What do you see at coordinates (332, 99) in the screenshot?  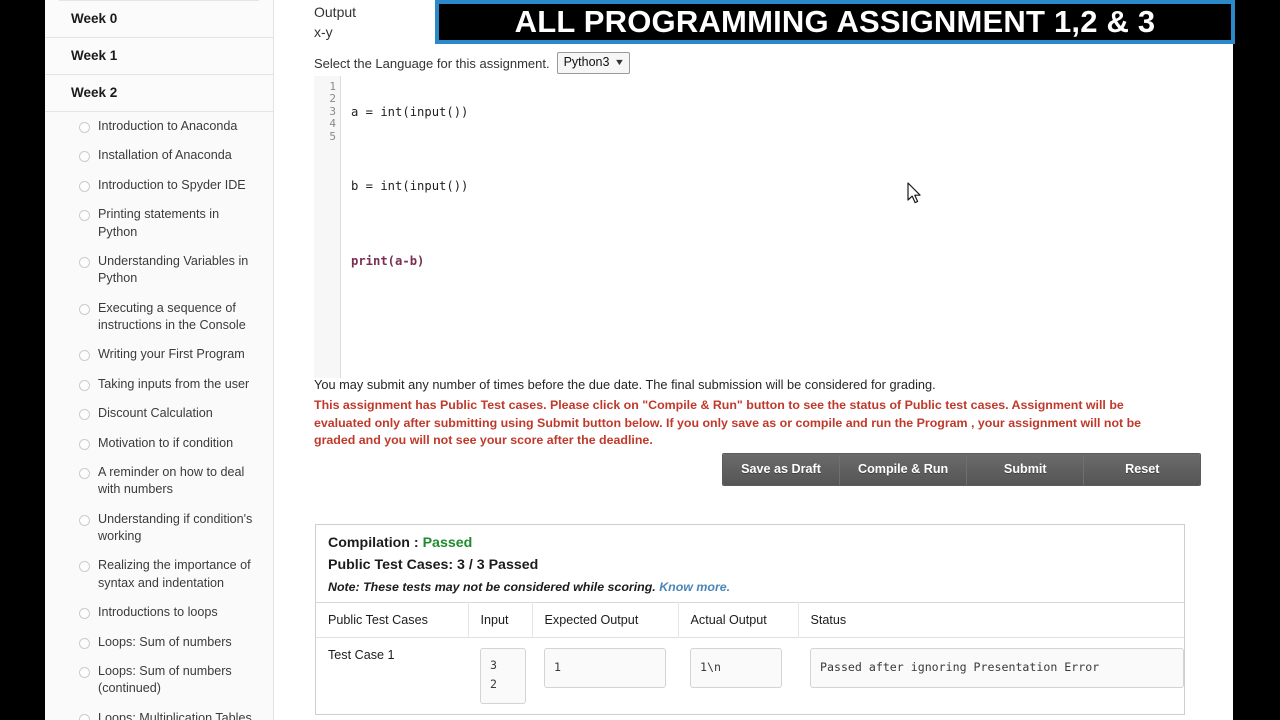 I see `line-number: 2` at bounding box center [332, 99].